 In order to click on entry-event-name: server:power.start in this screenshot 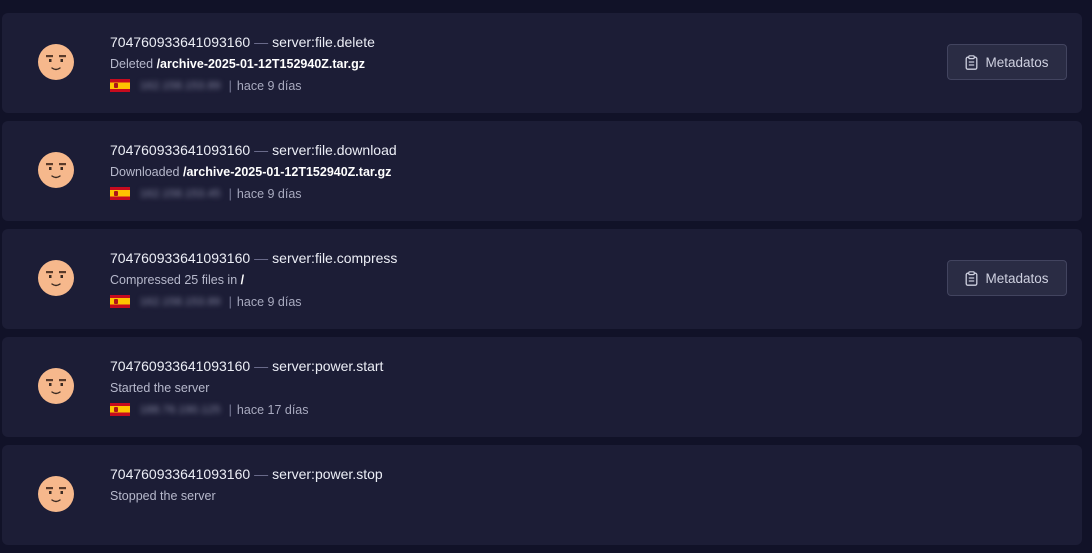, I will do `click(328, 366)`.